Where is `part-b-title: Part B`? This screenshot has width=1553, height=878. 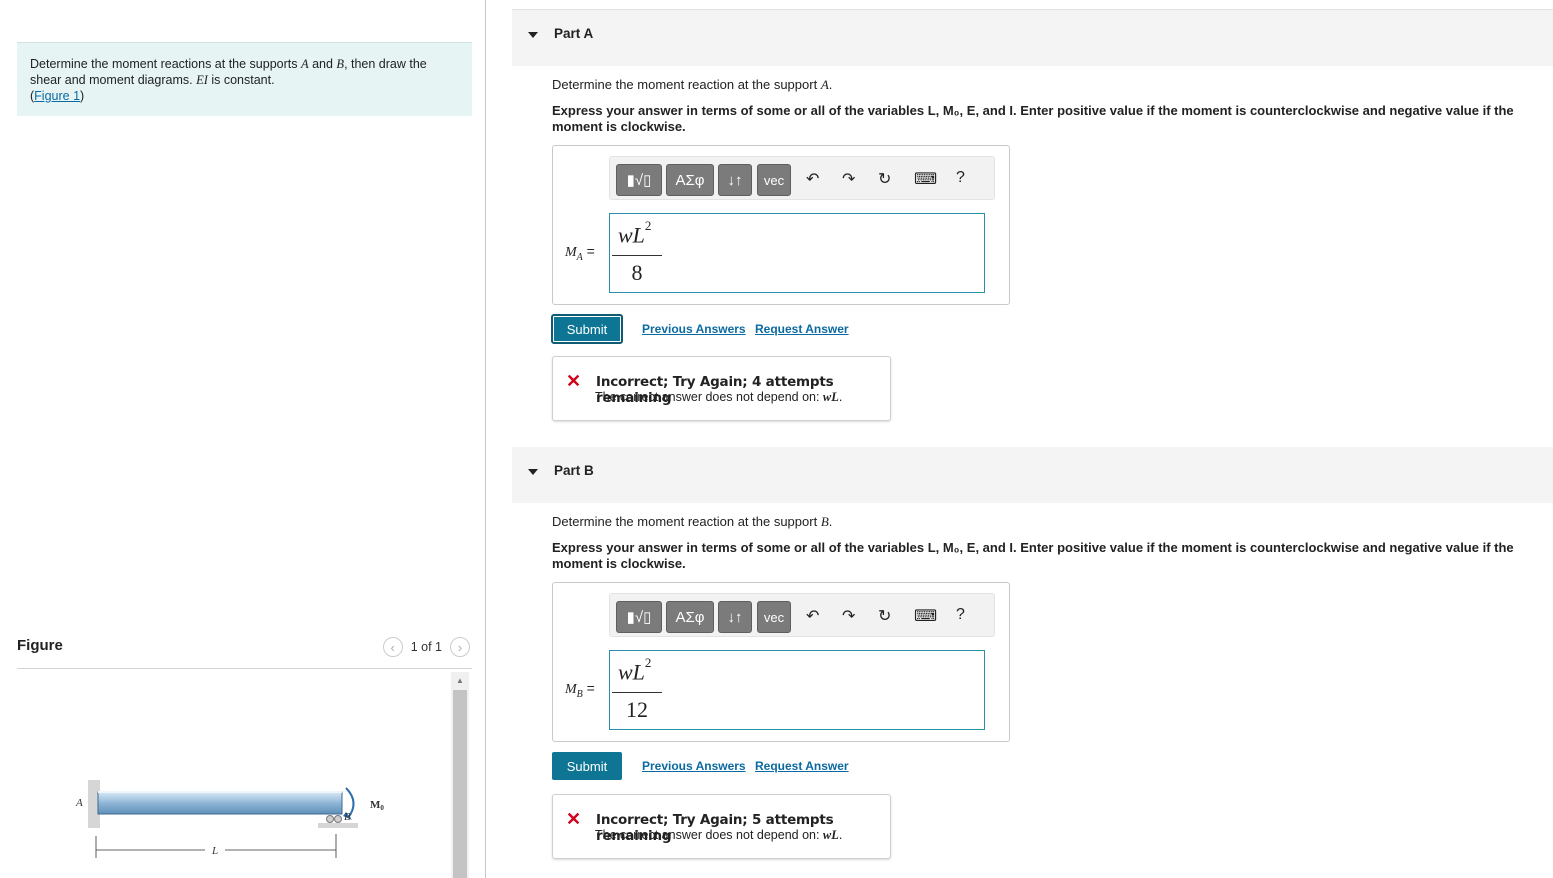
part-b-title: Part B is located at coordinates (574, 470).